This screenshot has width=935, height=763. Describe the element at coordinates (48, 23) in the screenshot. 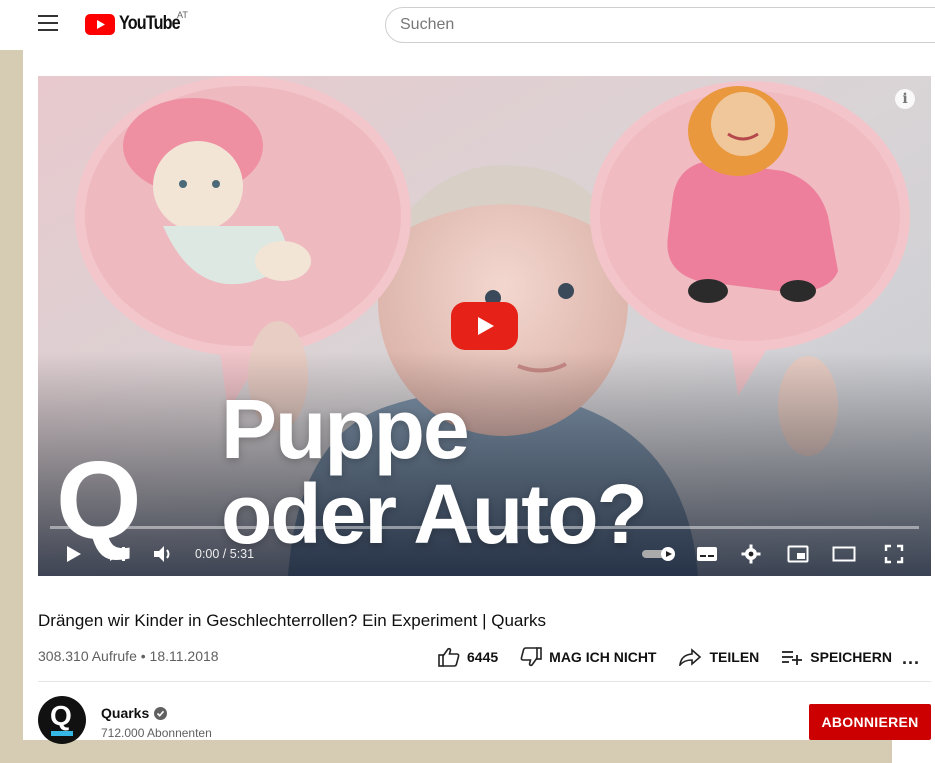

I see `menu-icon` at that location.